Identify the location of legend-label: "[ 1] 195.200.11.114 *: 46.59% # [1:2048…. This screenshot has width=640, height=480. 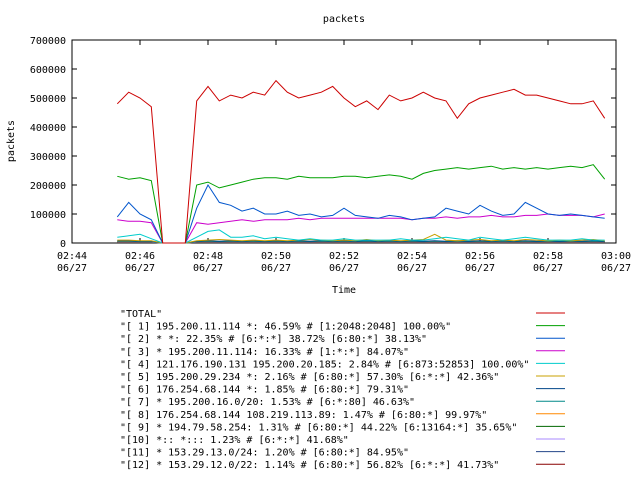
(285, 327).